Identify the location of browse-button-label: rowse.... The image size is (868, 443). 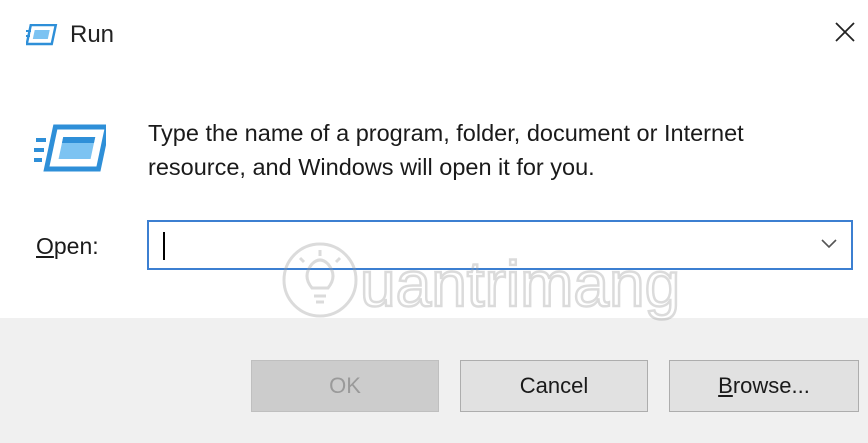
(771, 385).